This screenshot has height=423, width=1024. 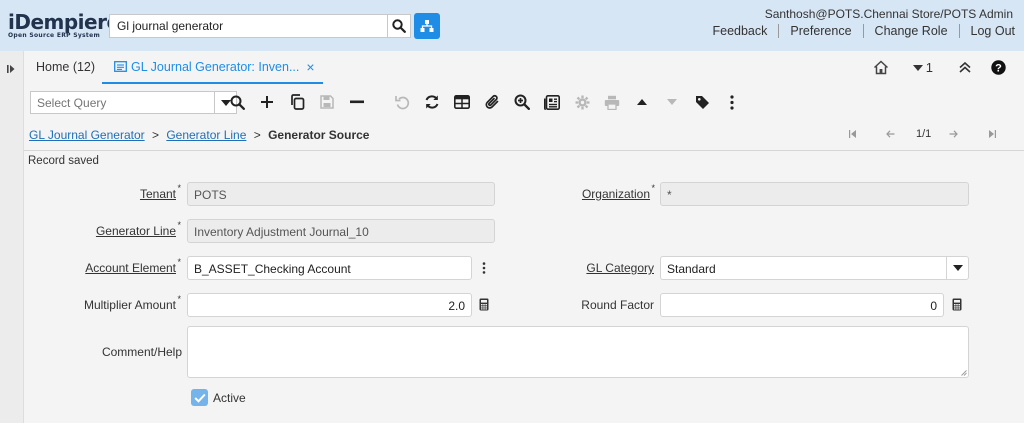 I want to click on generator-line-label: Generator Line *, so click(x=120, y=229).